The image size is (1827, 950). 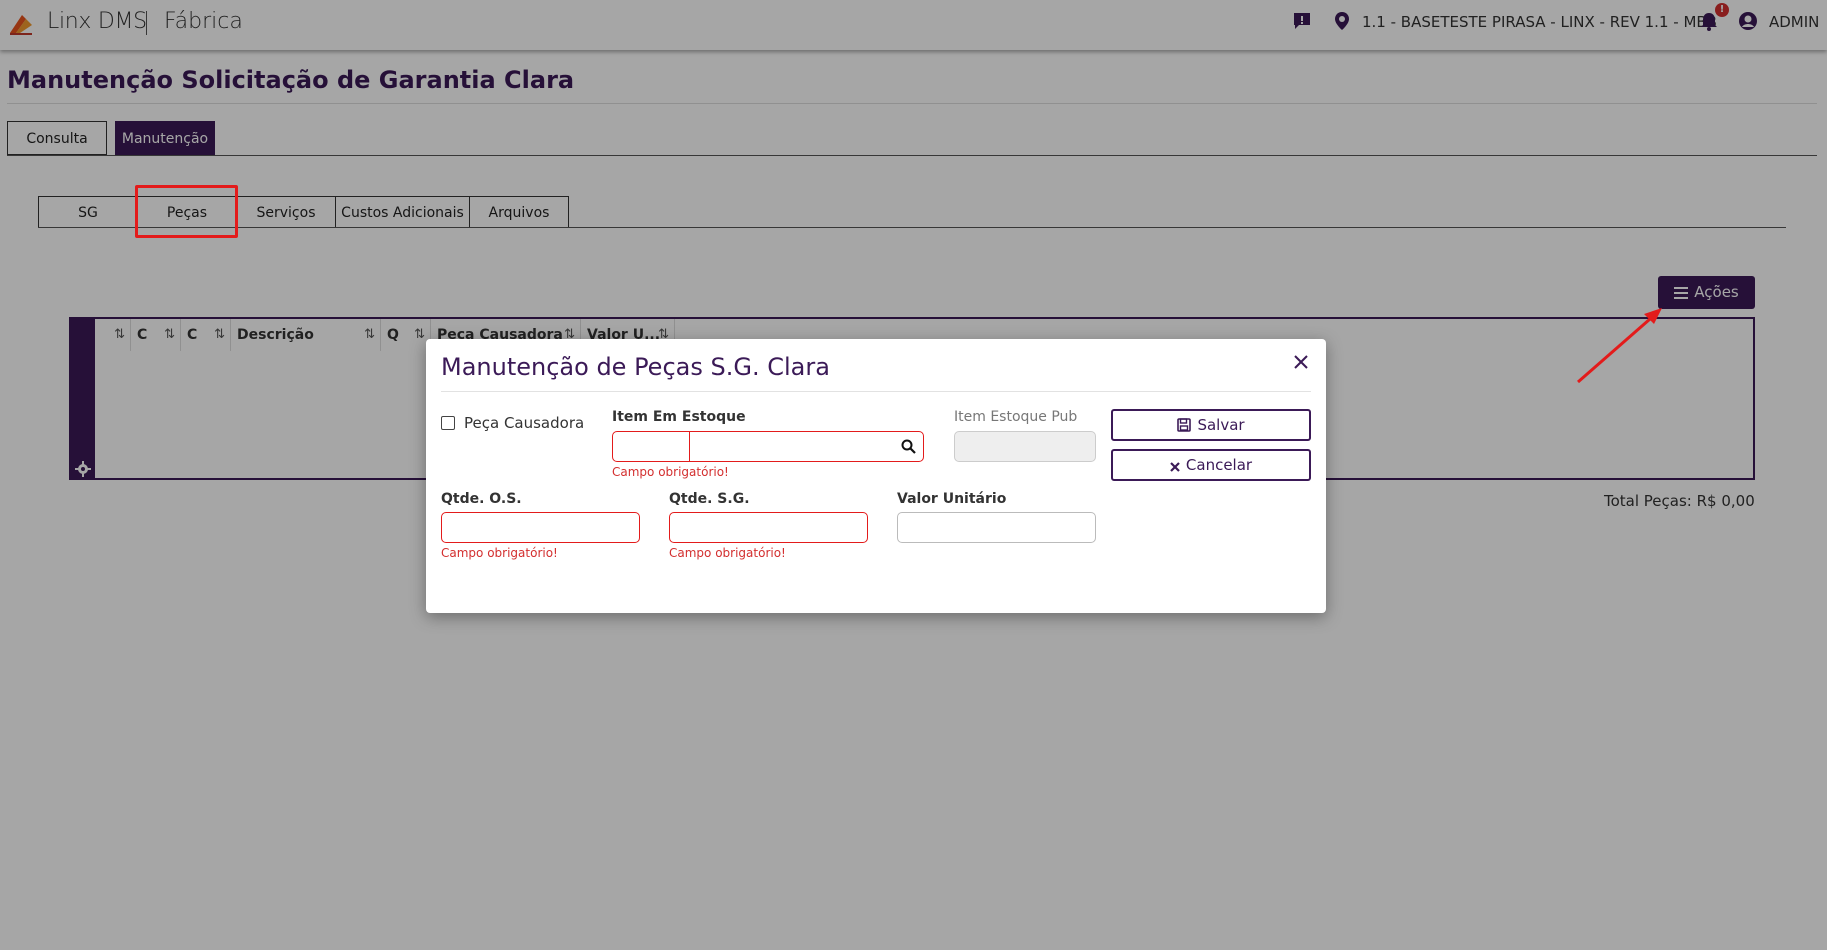 I want to click on peca-causadora-label: Peça Causadora, so click(x=524, y=423).